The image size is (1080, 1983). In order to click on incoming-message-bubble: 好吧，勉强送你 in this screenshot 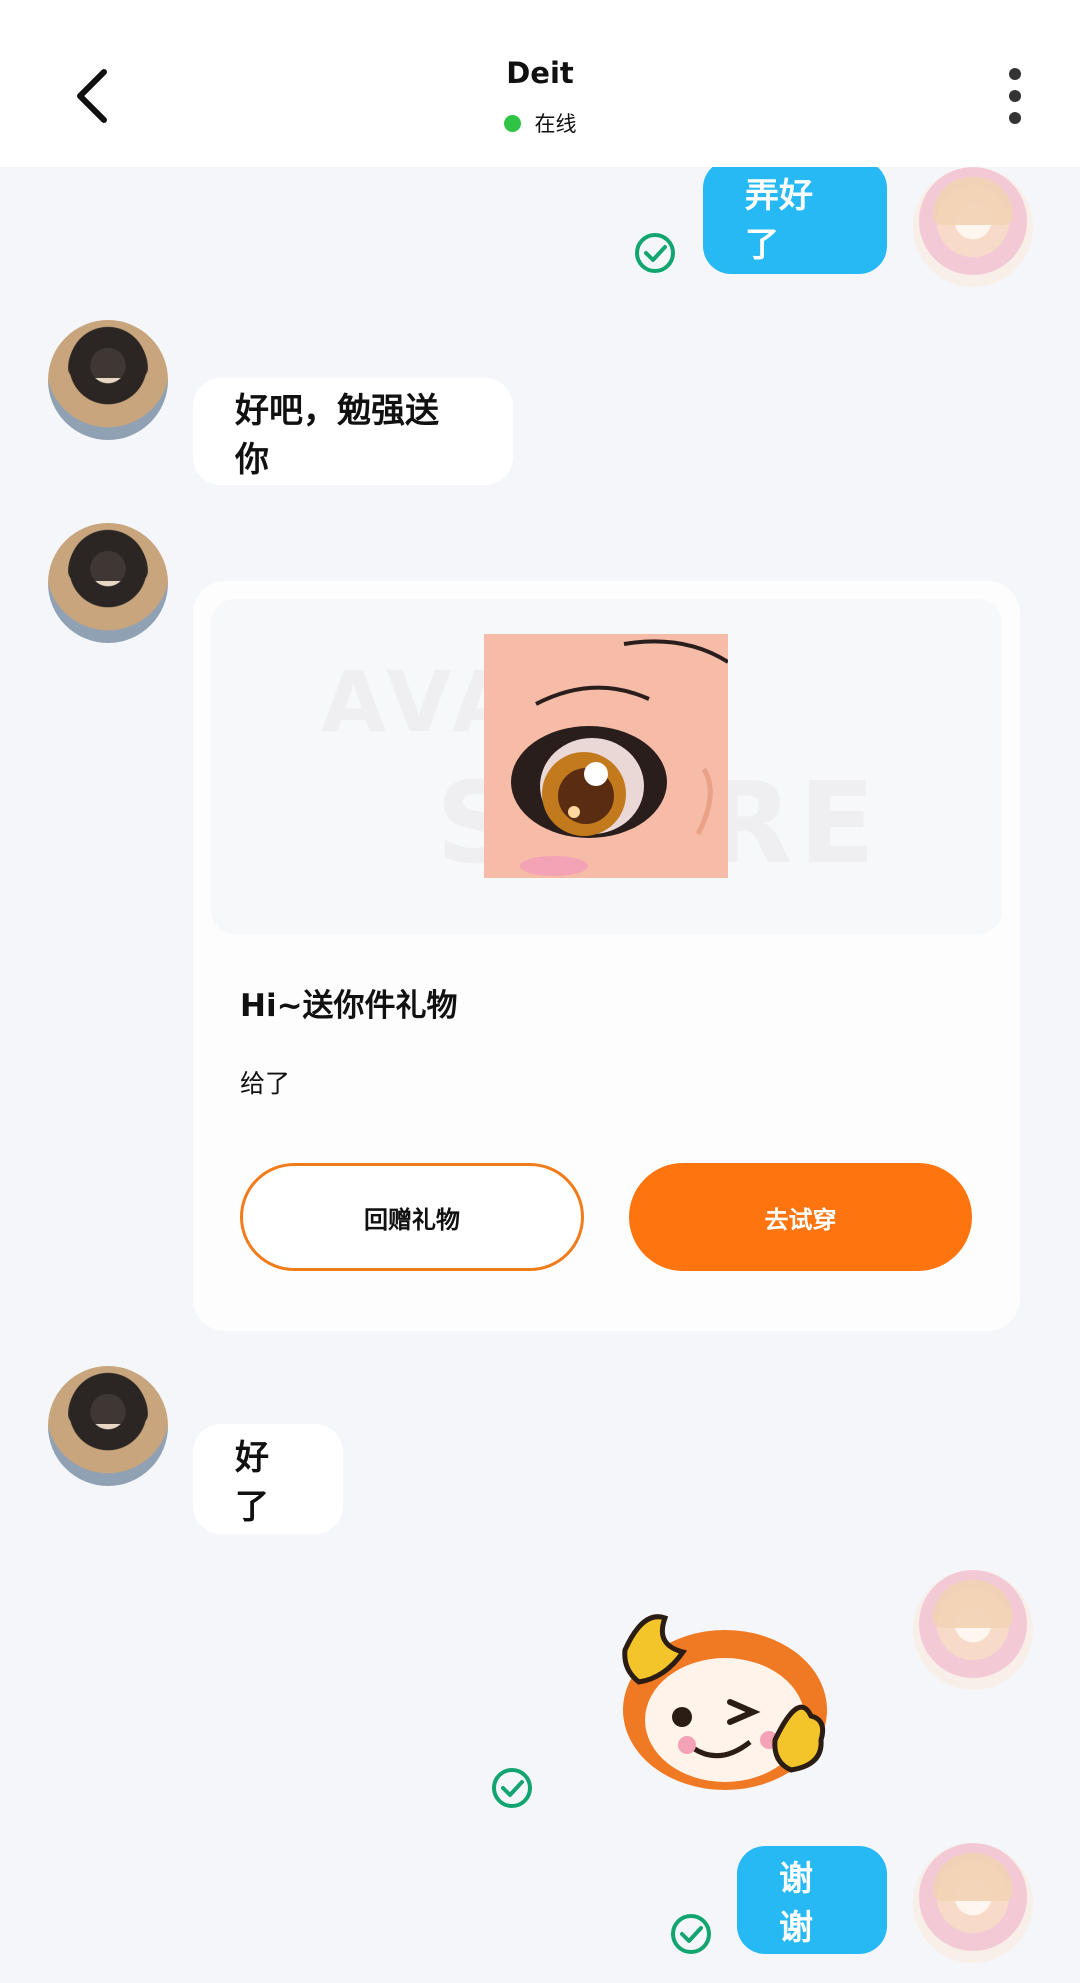, I will do `click(353, 431)`.